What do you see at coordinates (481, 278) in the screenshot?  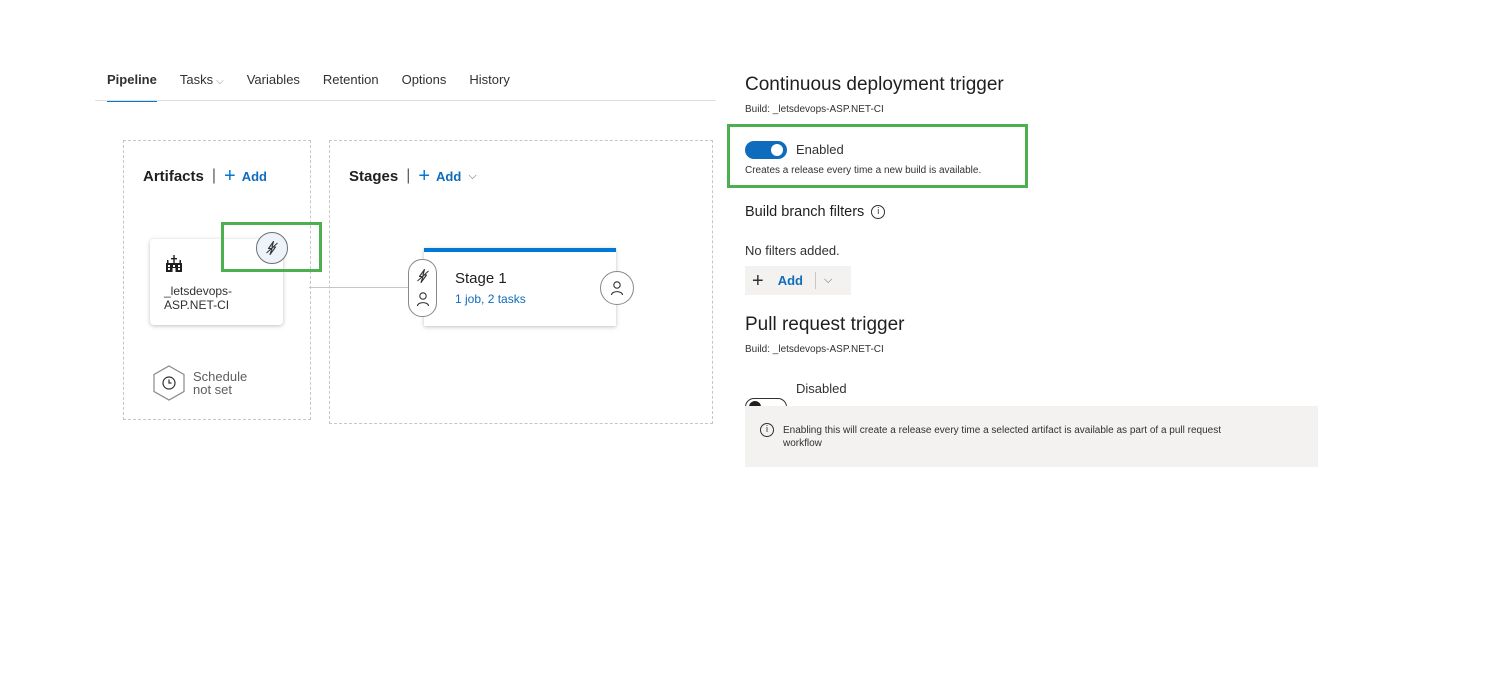 I see `stage-name: Stage 1` at bounding box center [481, 278].